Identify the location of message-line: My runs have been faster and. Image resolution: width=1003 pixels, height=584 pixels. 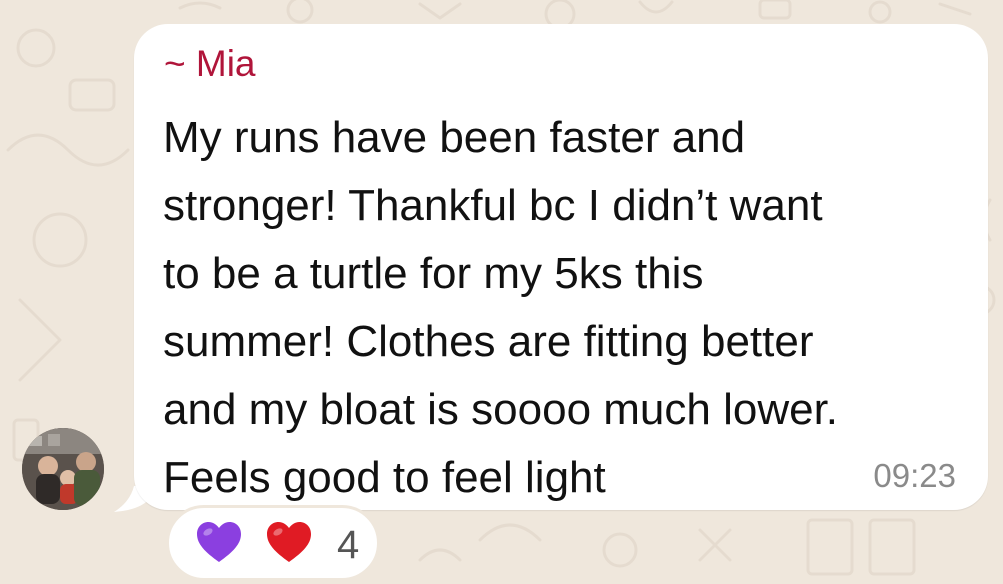
(454, 137).